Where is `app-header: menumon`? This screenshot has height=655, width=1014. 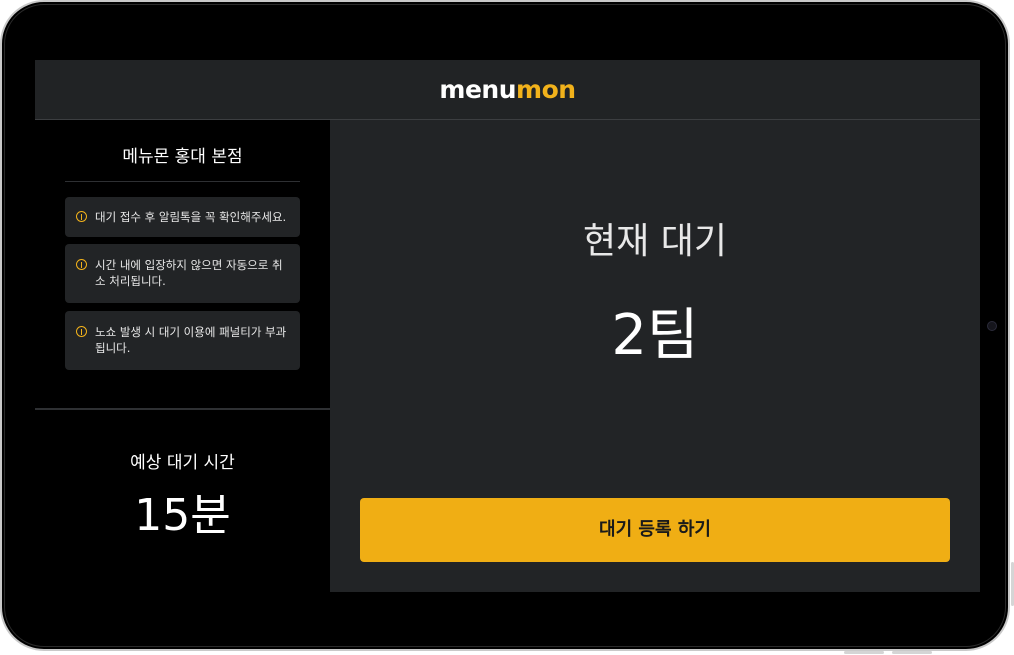
app-header: menumon is located at coordinates (507, 90).